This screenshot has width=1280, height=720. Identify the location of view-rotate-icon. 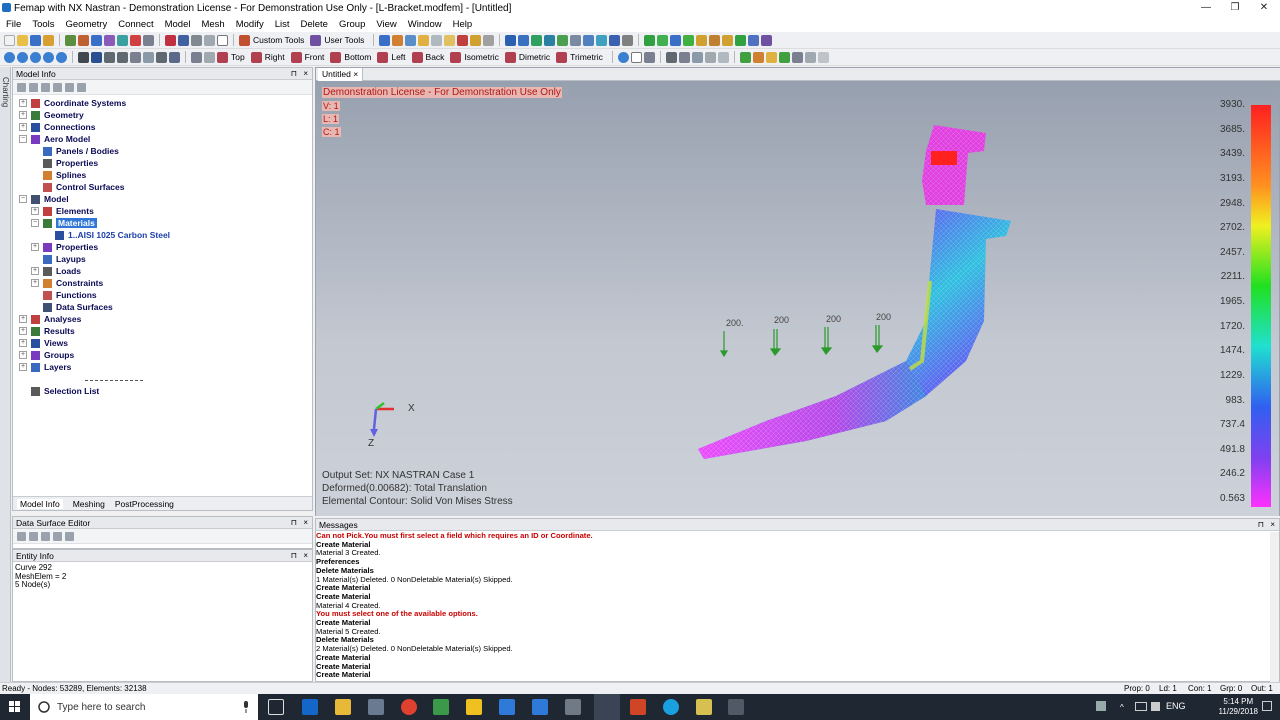
(209, 57).